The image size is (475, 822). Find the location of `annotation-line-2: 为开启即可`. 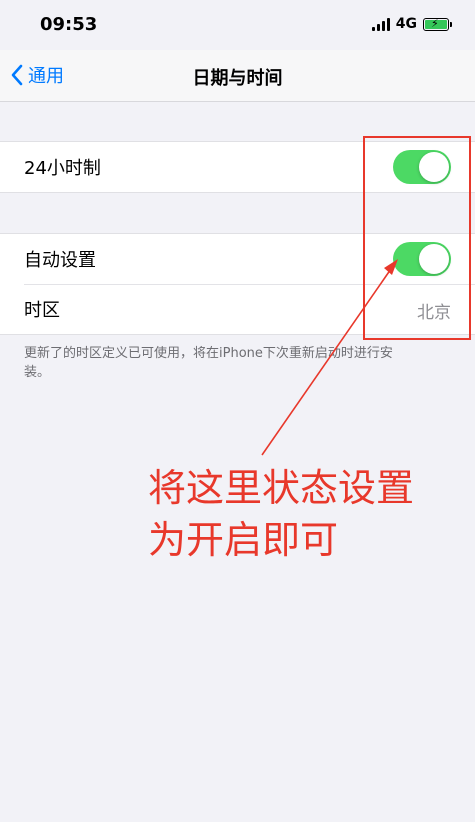

annotation-line-2: 为开启即可 is located at coordinates (243, 540).